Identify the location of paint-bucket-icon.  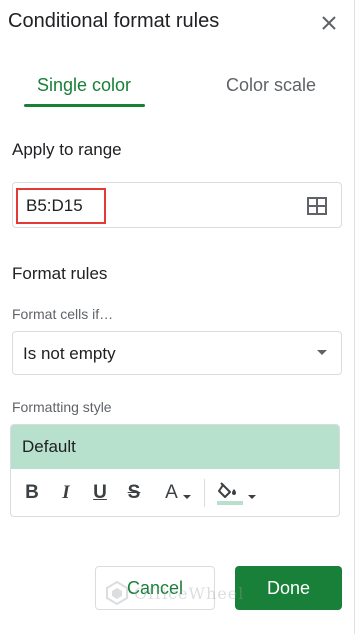
(229, 493).